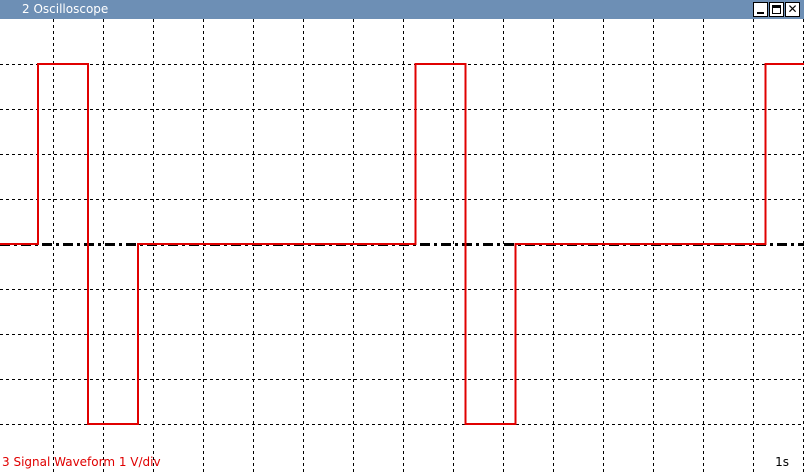 The image size is (804, 472). What do you see at coordinates (782, 462) in the screenshot?
I see `time-scale-label: 1s` at bounding box center [782, 462].